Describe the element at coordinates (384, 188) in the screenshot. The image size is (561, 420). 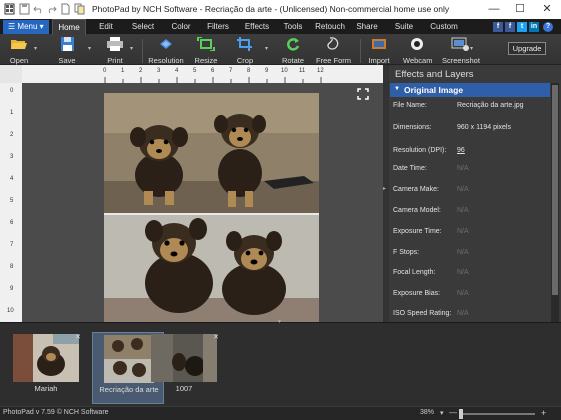
I see `collapse-arrow-icon: ▸` at that location.